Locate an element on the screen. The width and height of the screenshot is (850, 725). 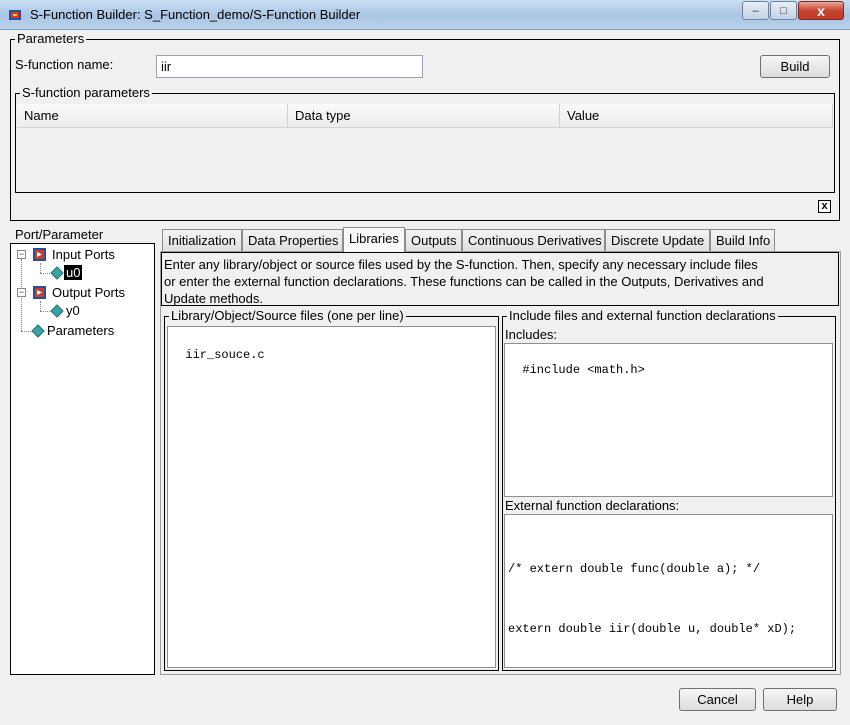
description-line: Update methods. is located at coordinates (214, 298).